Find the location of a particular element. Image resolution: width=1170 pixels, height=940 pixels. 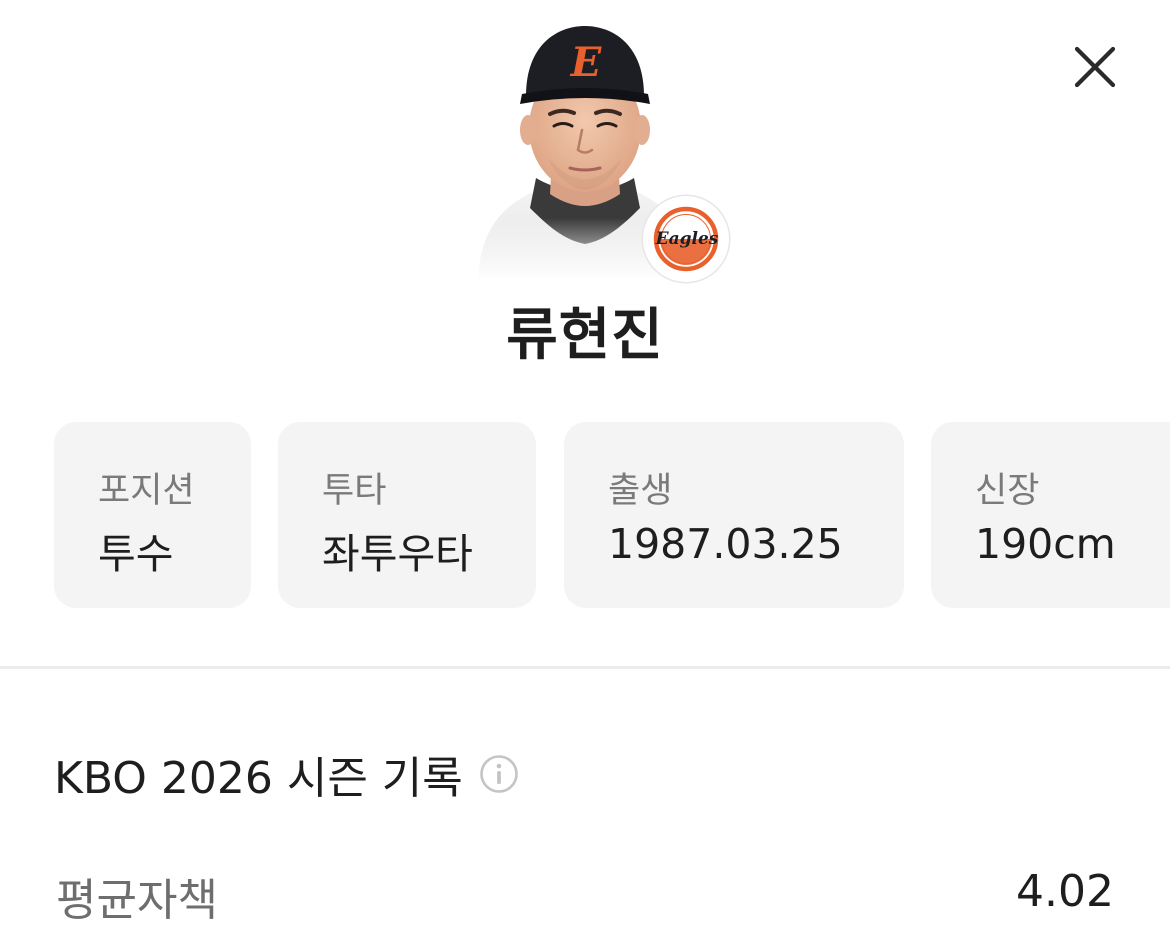

stat-label-era: 평균자책 is located at coordinates (137, 900).